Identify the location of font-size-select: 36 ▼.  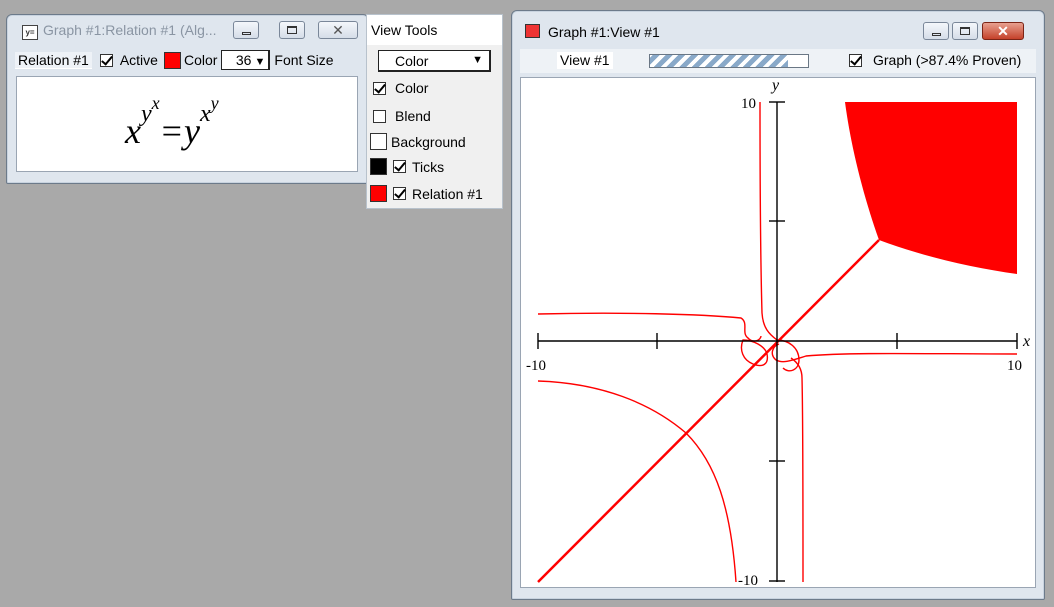
(246, 60).